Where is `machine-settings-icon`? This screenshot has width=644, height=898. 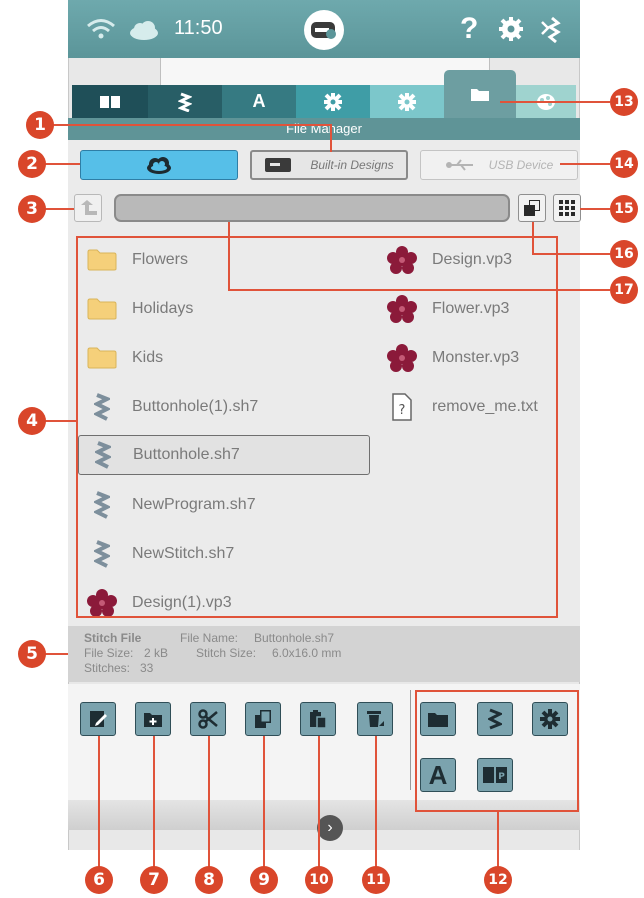
machine-settings-icon is located at coordinates (407, 101).